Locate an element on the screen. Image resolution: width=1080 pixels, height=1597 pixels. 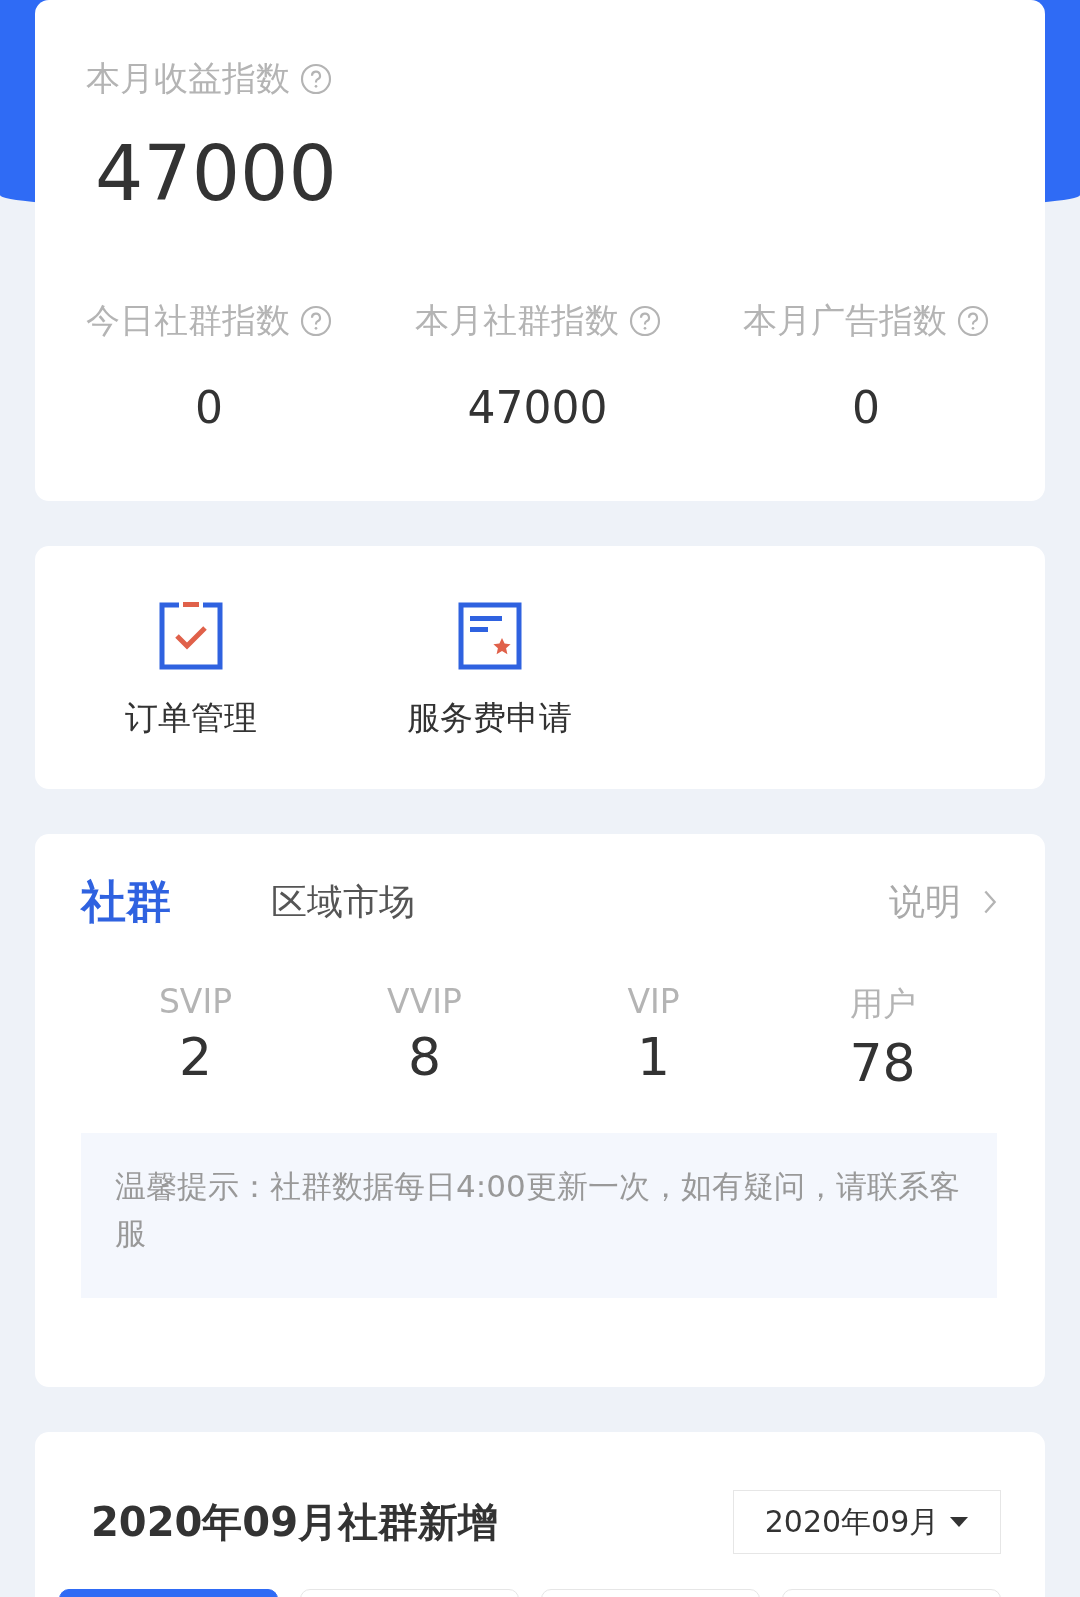
stat-value: 8 is located at coordinates (424, 1057).